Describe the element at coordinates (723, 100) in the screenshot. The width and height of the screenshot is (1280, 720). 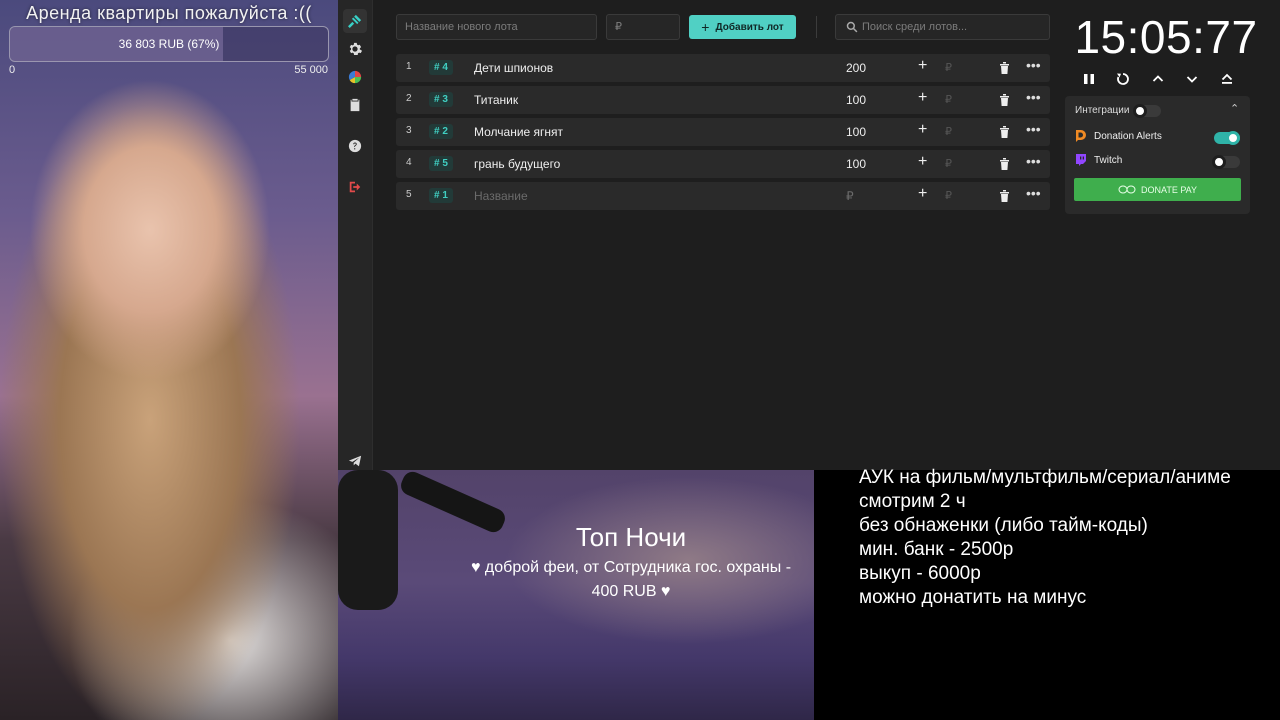
I see `table-row: 2 # 3 Титаник 100 + ₽ •••` at that location.